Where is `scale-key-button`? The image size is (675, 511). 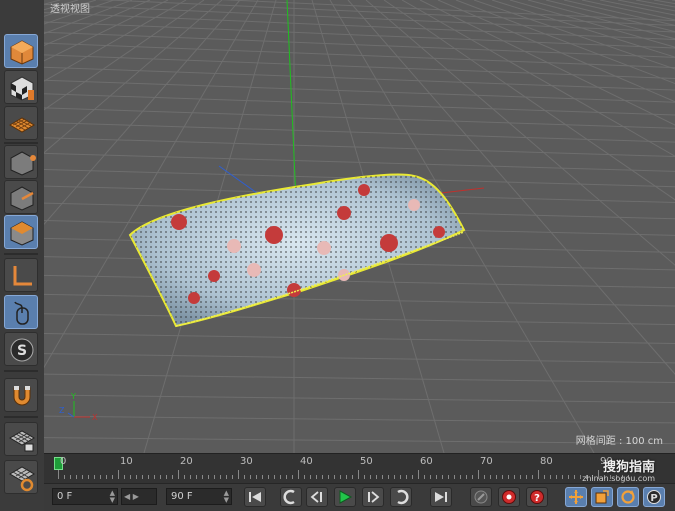
scale-key-button is located at coordinates (602, 497).